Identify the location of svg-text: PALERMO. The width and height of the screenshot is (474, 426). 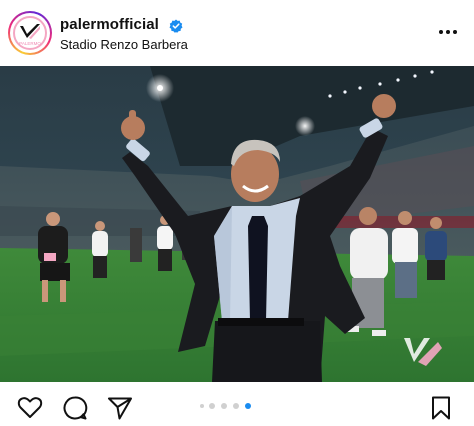
(30, 43).